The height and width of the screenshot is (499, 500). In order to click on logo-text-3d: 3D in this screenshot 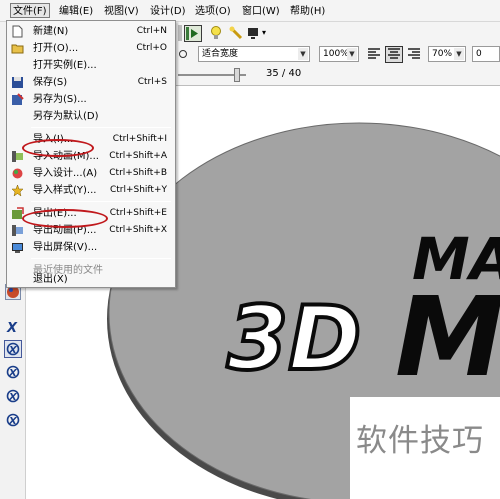, I will do `click(294, 338)`.